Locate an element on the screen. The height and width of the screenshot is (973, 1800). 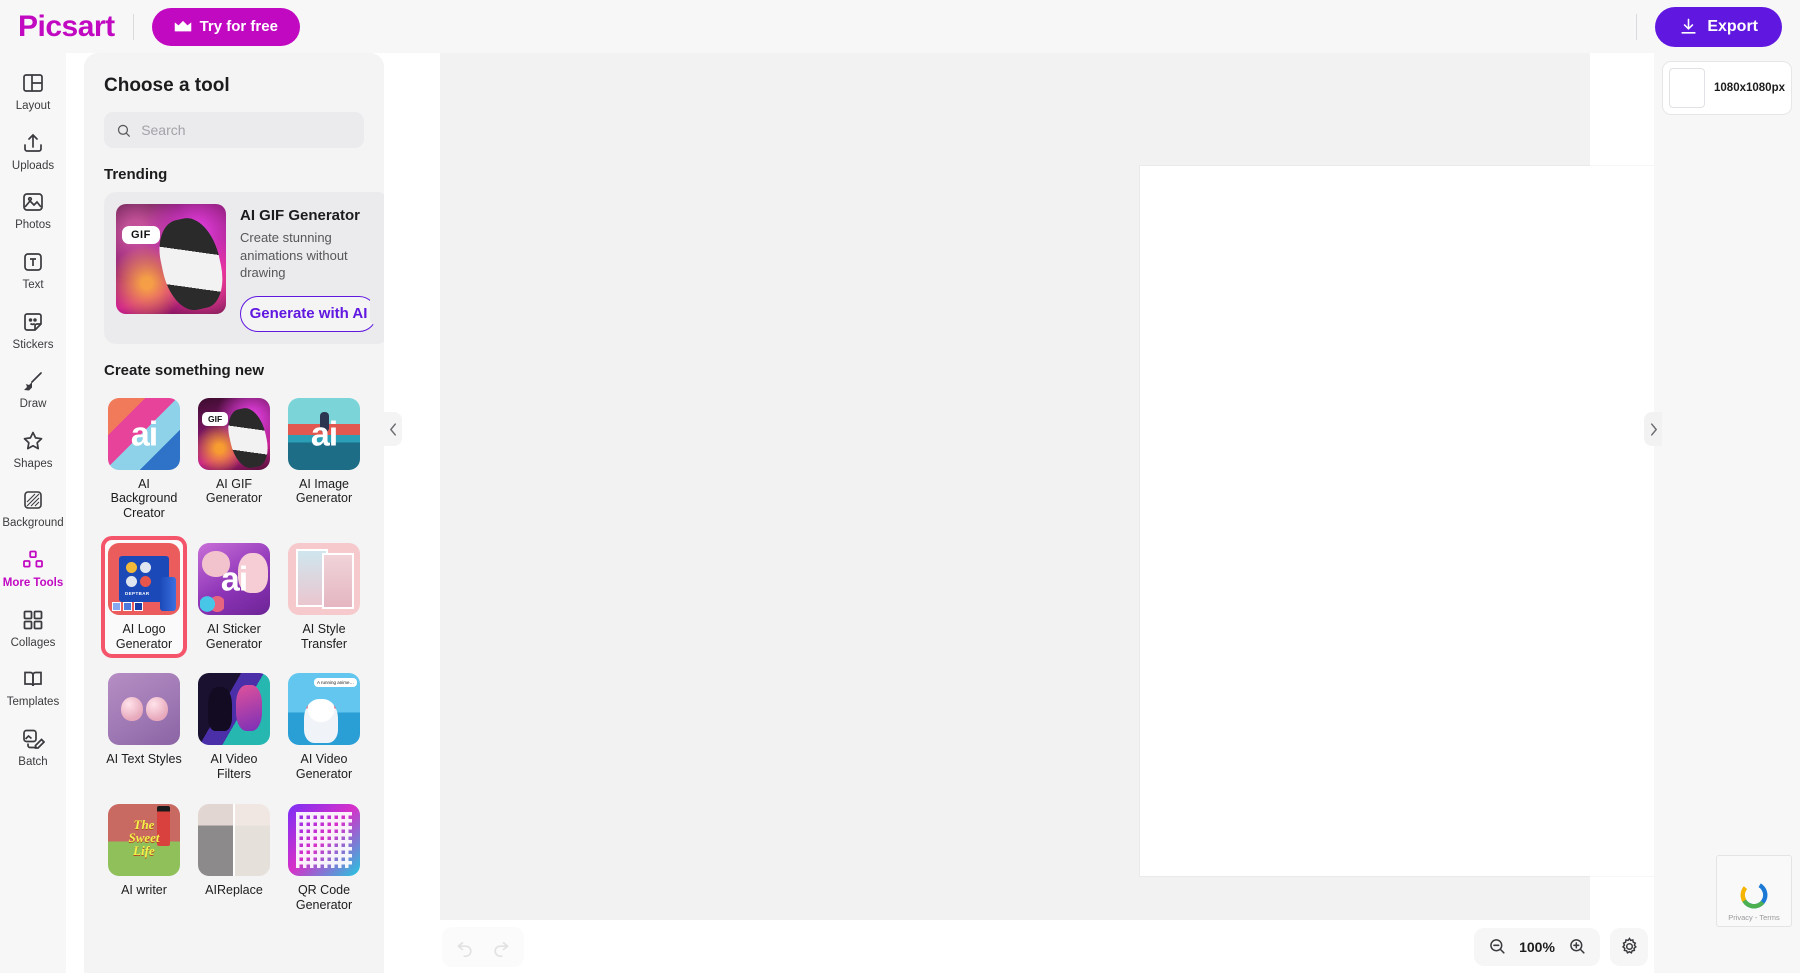
tool-tile-ai-image-generator: ai AI Image Generator is located at coordinates (324, 459).